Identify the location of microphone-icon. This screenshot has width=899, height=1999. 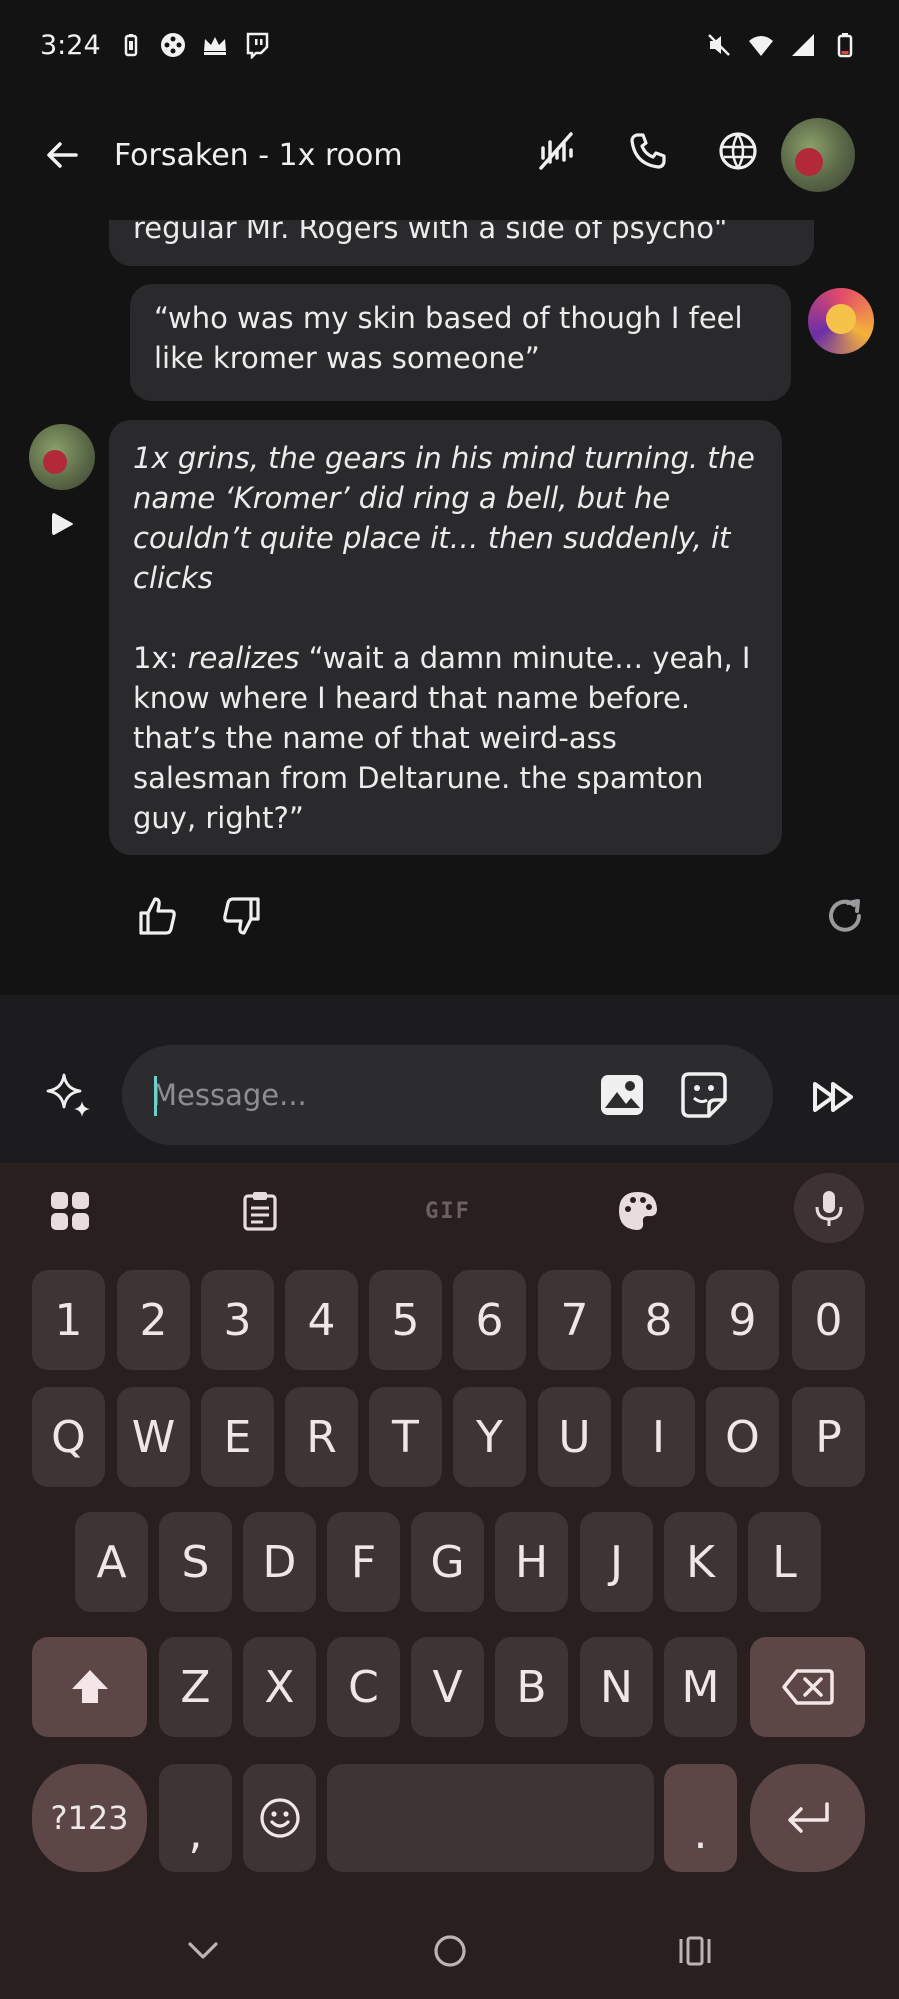
(829, 1208).